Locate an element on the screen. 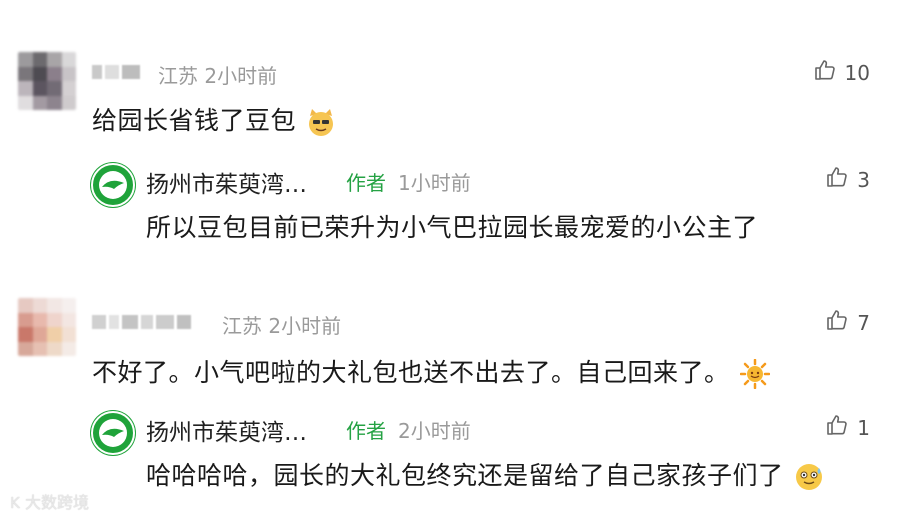  reply-like-button: 3 is located at coordinates (847, 179).